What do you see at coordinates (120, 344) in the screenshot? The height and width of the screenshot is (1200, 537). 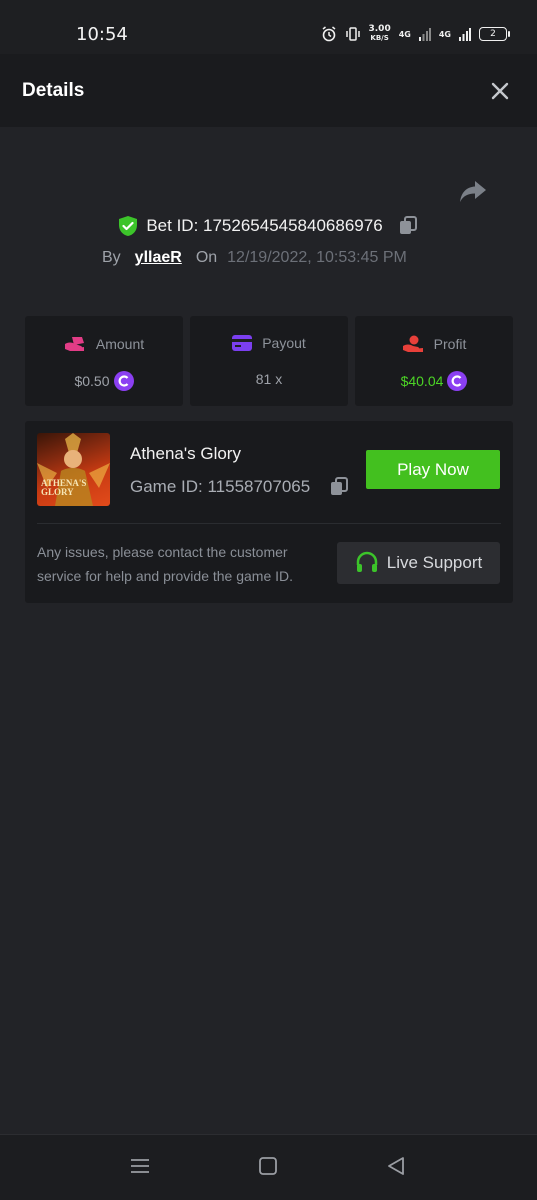 I see `stat-label: Amount` at bounding box center [120, 344].